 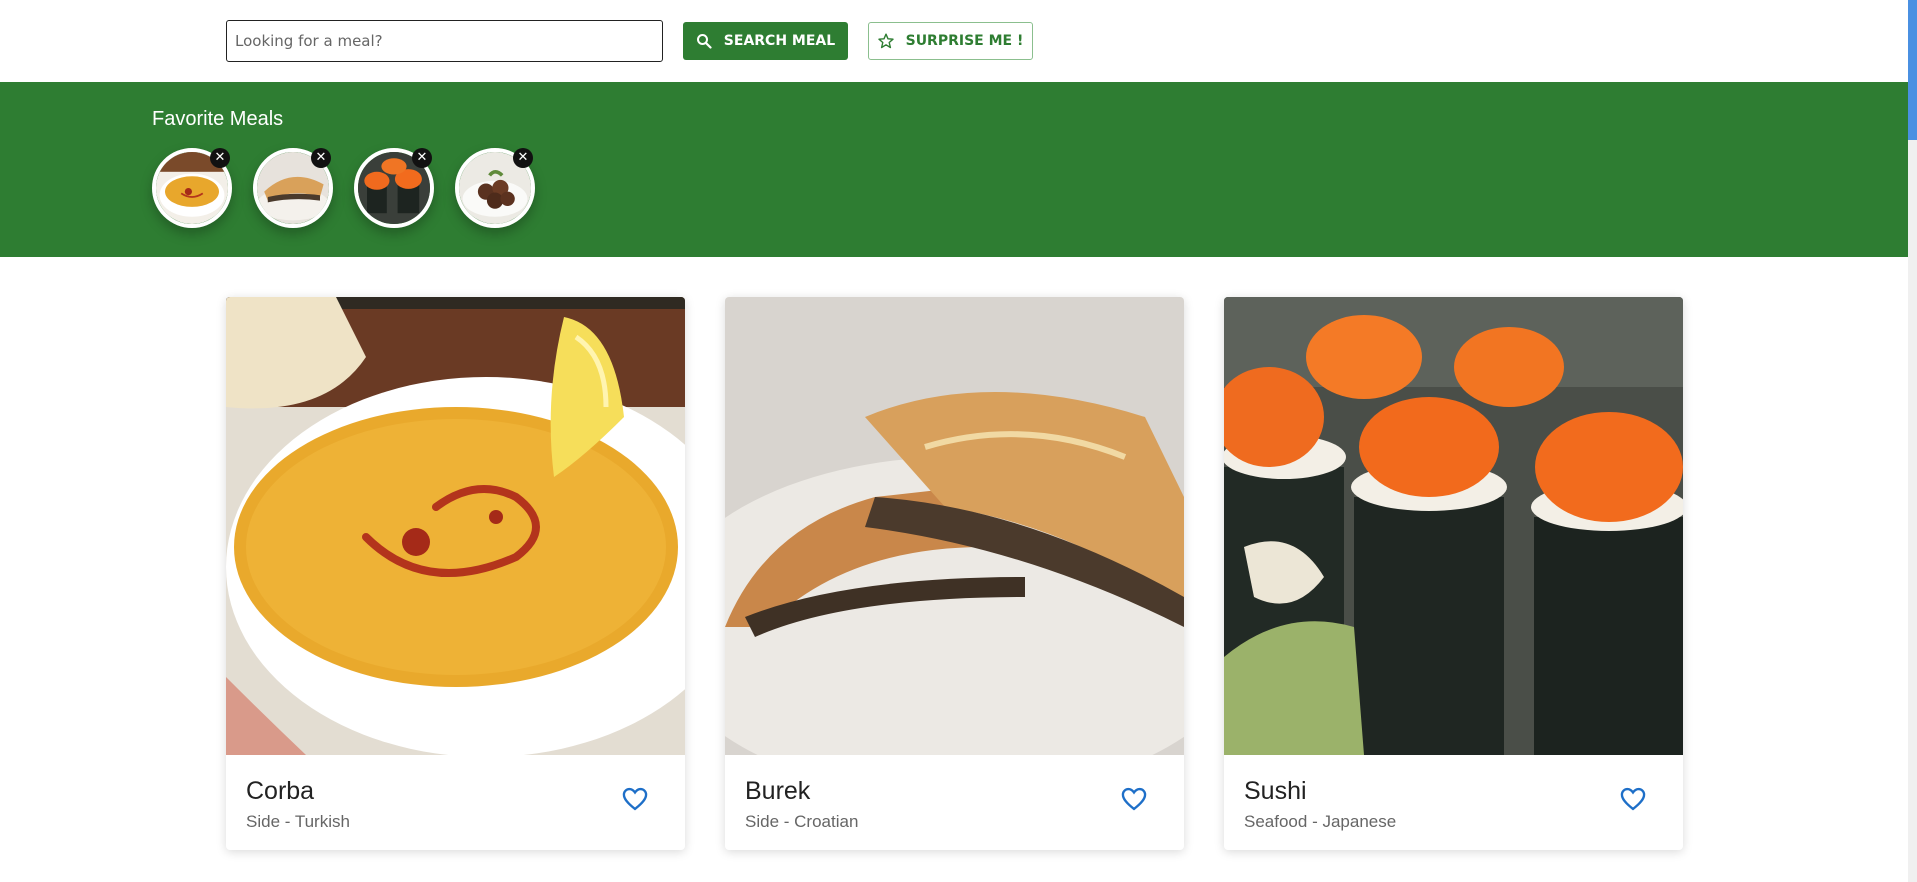 What do you see at coordinates (704, 41) in the screenshot?
I see `search-icon` at bounding box center [704, 41].